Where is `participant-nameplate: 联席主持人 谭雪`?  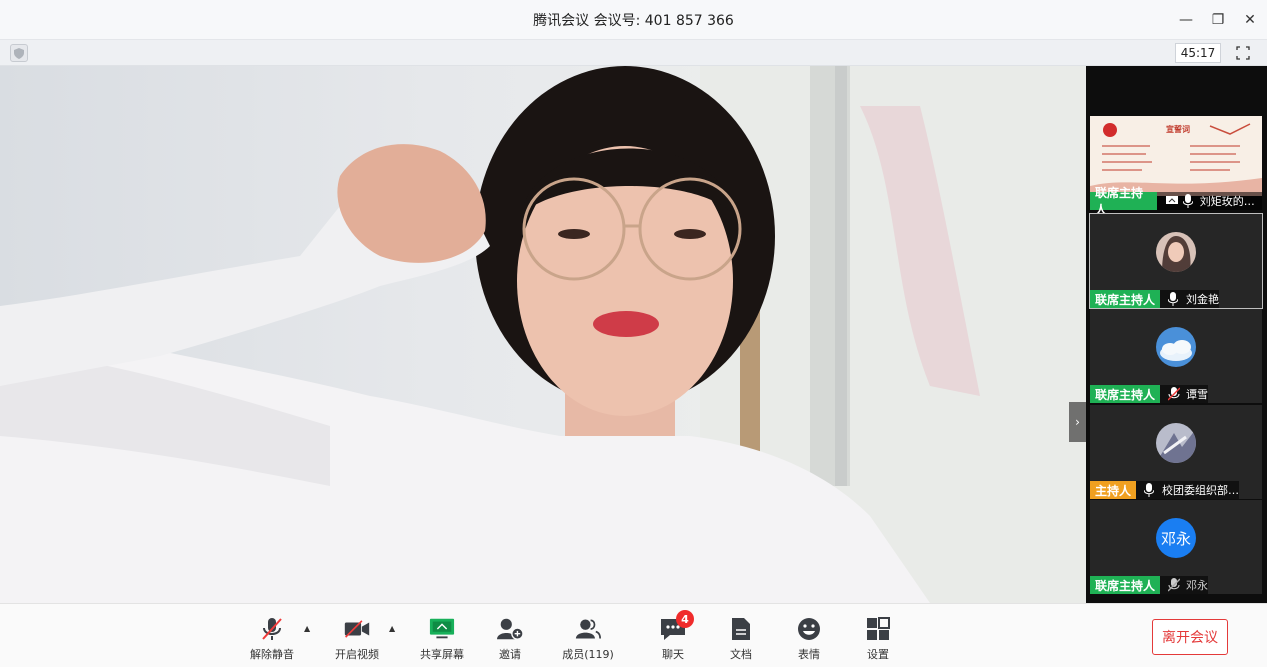 participant-nameplate: 联席主持人 谭雪 is located at coordinates (1149, 394).